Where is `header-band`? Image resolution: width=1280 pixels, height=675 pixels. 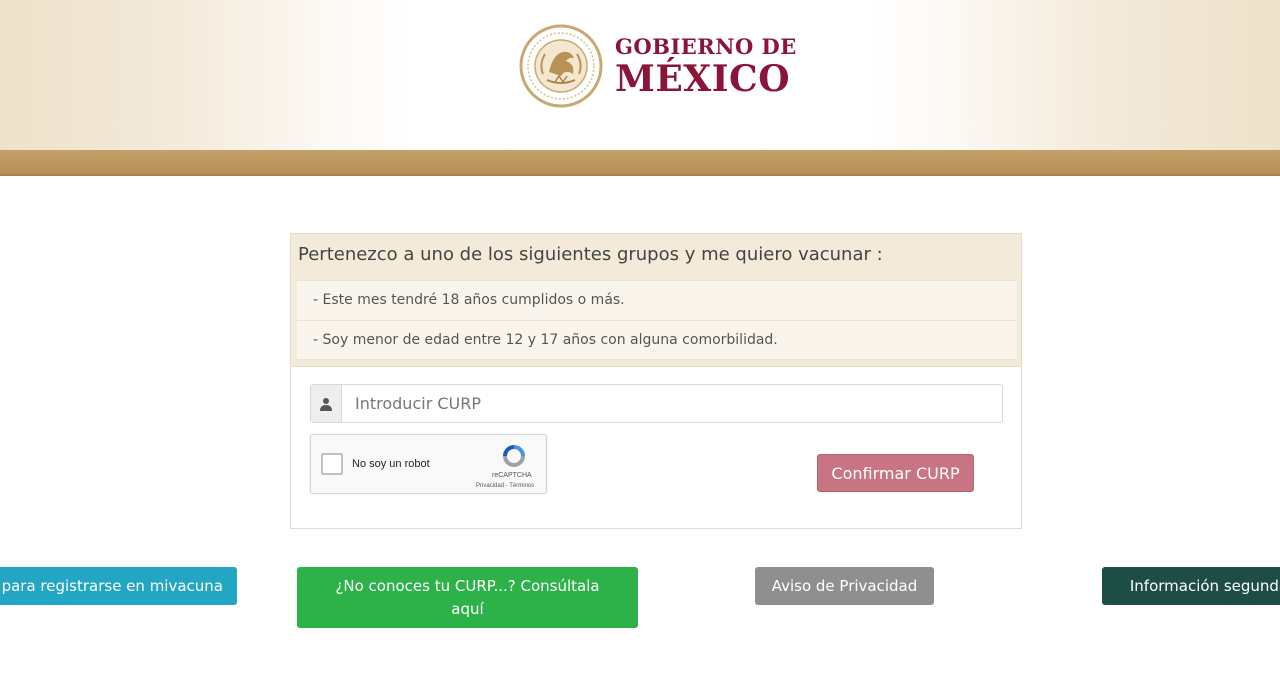
header-band is located at coordinates (640, 163).